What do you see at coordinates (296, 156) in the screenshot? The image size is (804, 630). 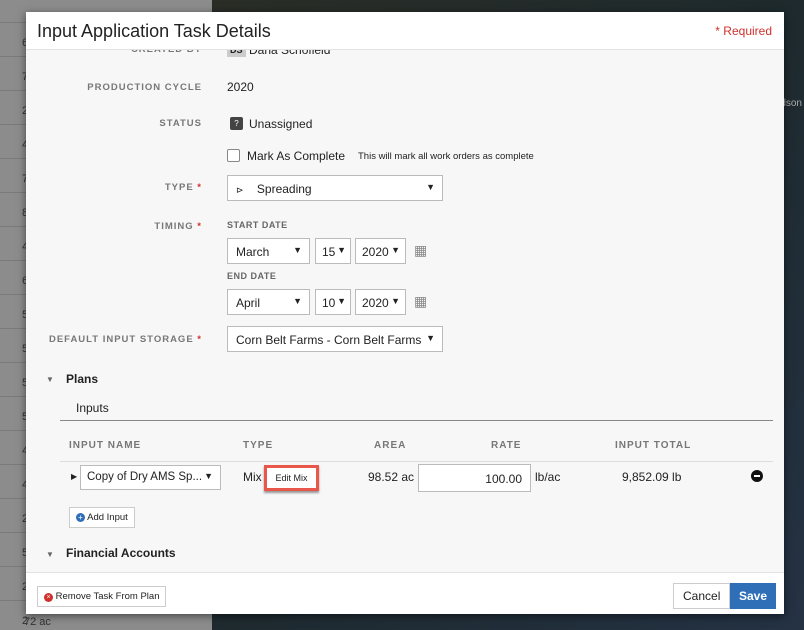 I see `mark-complete-label: Mark As Complete` at bounding box center [296, 156].